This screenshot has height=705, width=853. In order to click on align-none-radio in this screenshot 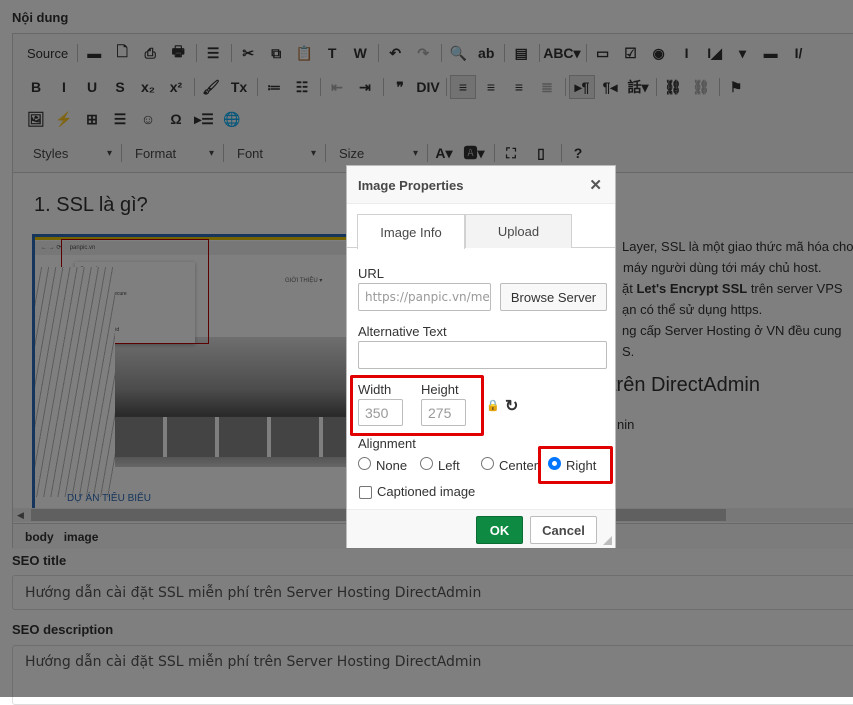, I will do `click(364, 463)`.